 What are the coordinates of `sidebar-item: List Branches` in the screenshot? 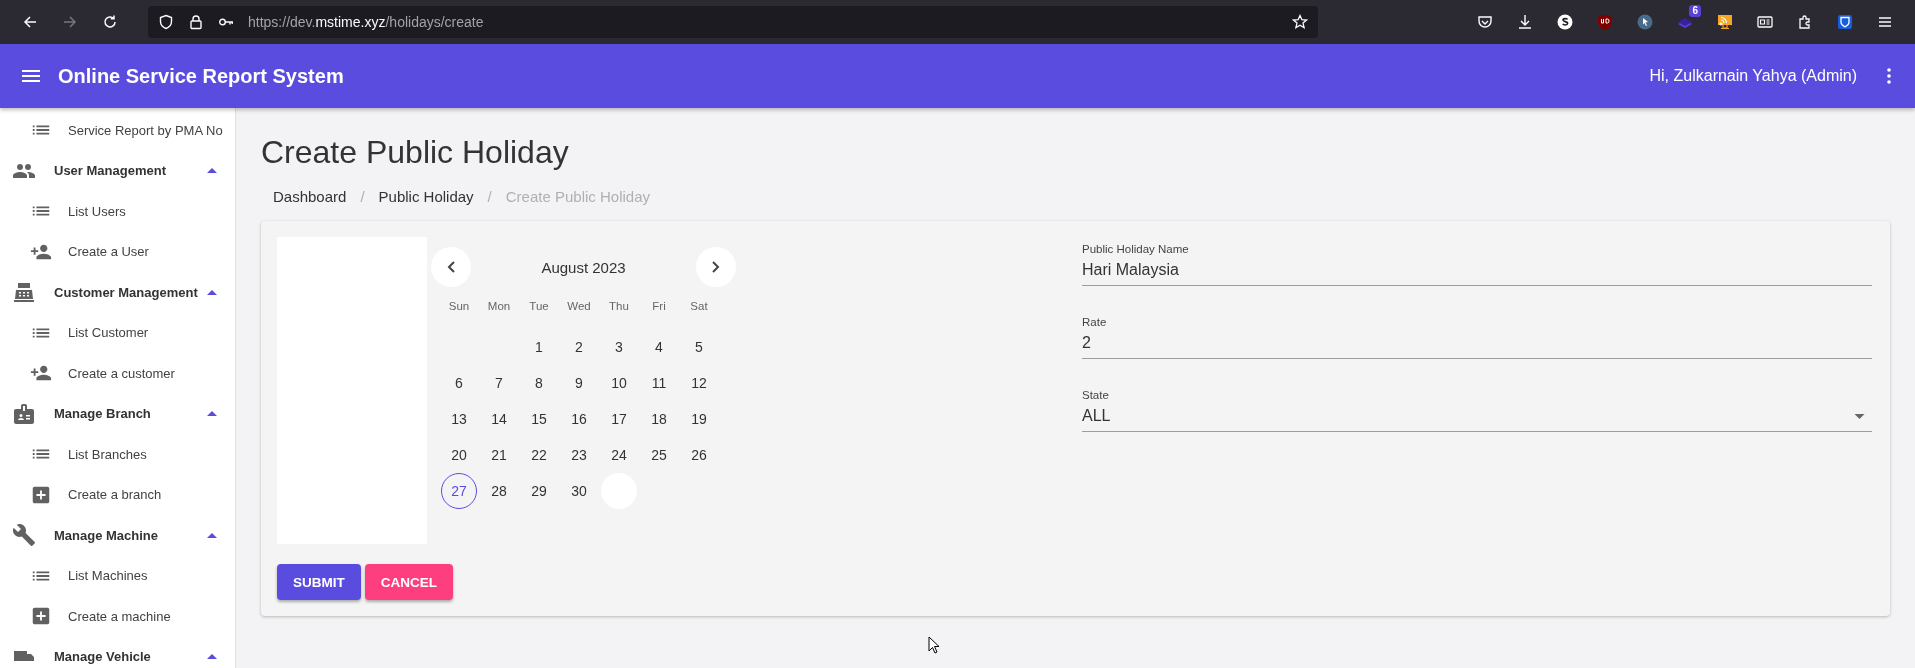 It's located at (117, 454).